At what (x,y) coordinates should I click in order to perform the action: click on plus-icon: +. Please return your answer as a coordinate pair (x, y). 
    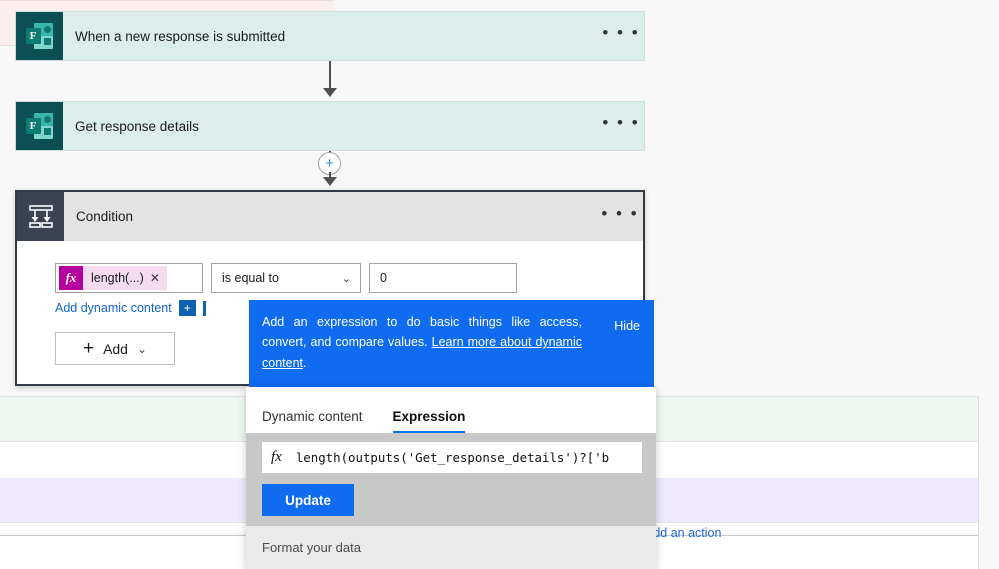
    Looking at the image, I should click on (88, 348).